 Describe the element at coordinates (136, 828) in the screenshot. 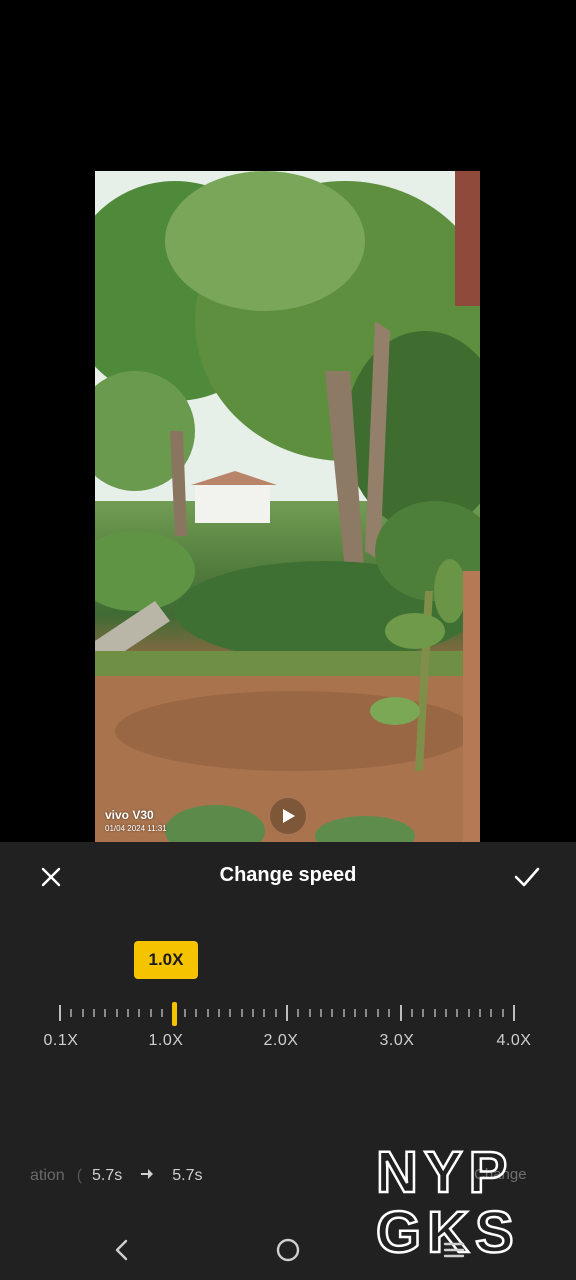

I see `watermark-date: 01/04 2024 11:31` at that location.